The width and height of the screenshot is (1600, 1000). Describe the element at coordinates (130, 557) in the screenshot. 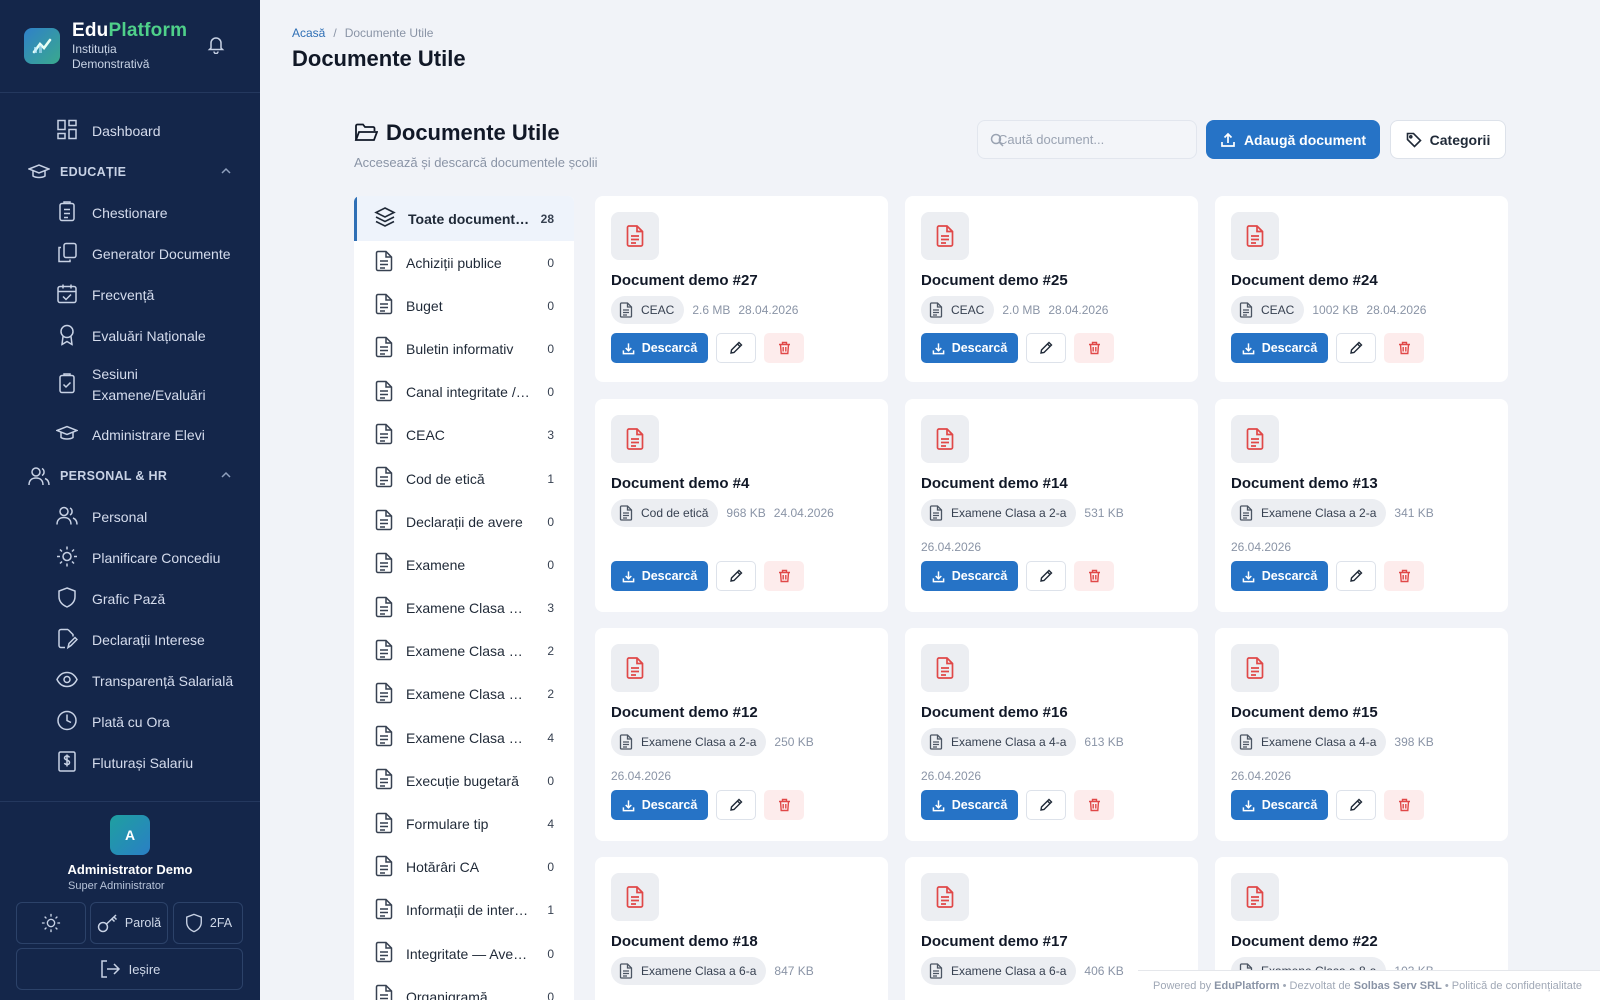

I see `sidebar-item-planificare-concediu: Planificare Concediu` at that location.